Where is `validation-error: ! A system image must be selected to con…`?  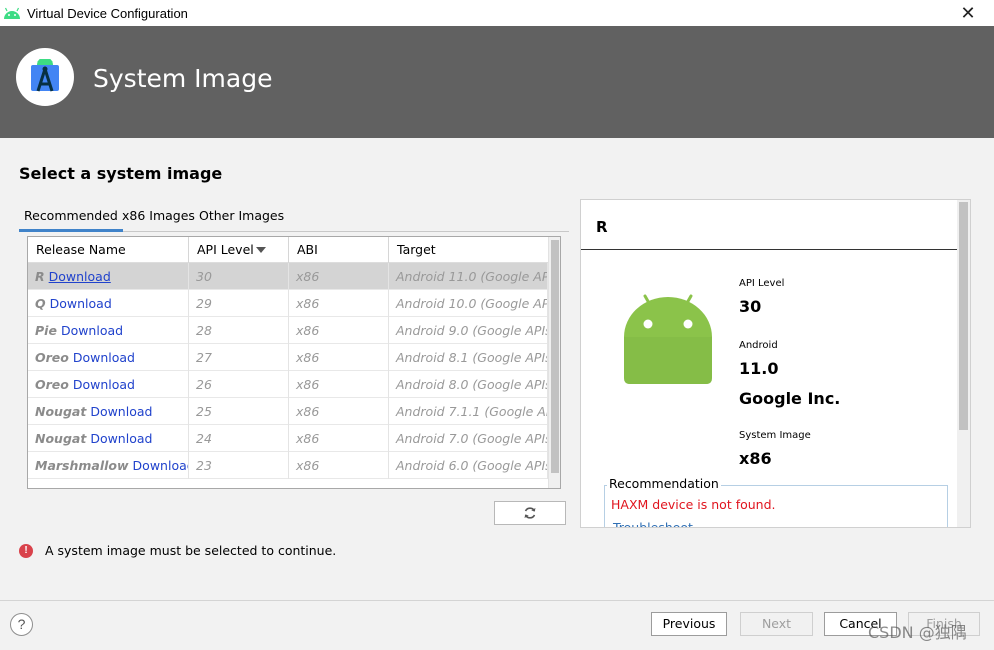 validation-error: ! A system image must be selected to con… is located at coordinates (177, 550).